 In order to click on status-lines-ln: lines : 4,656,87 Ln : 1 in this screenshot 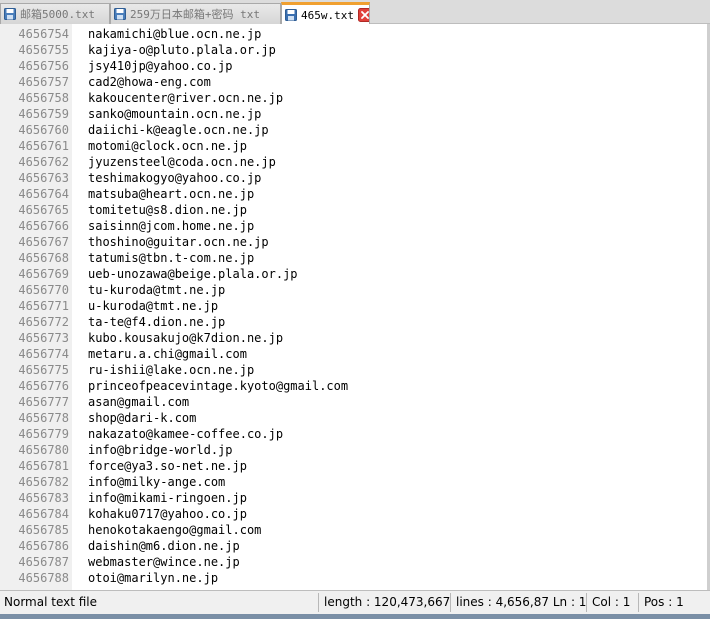, I will do `click(521, 602)`.